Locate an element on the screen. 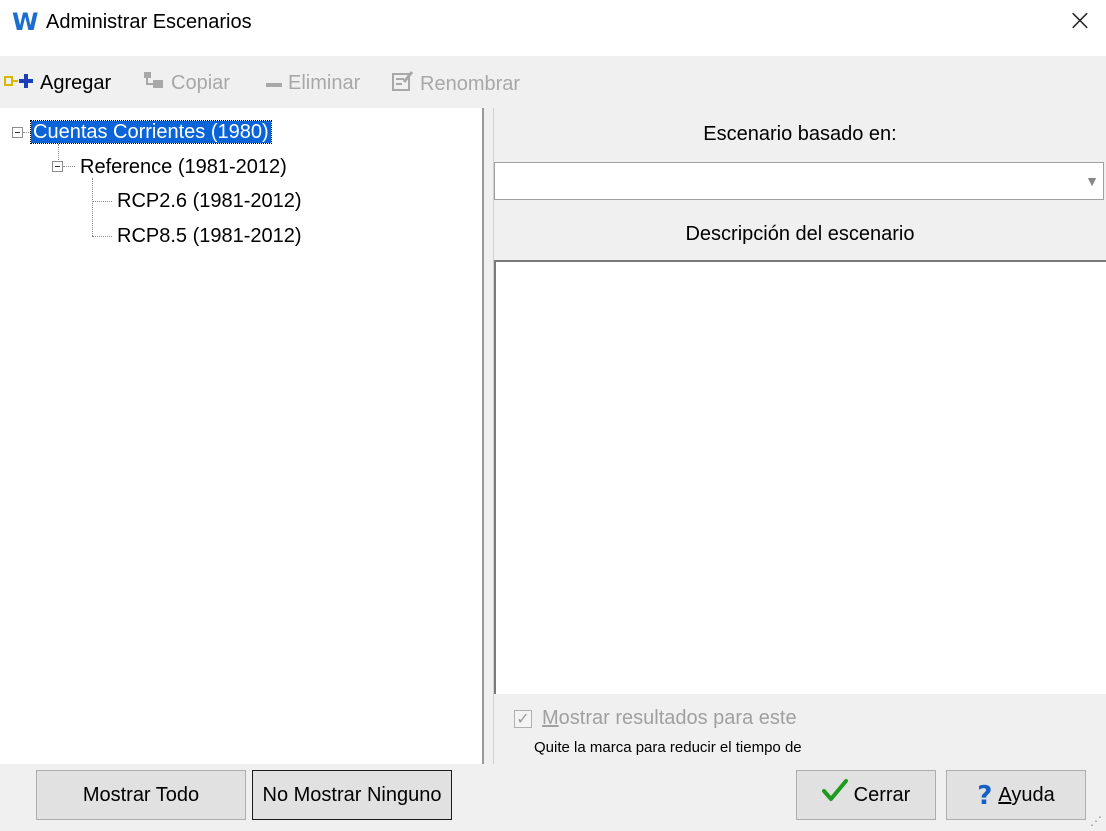 Image resolution: width=1106 pixels, height=831 pixels. add-label: Agregar is located at coordinates (76, 83).